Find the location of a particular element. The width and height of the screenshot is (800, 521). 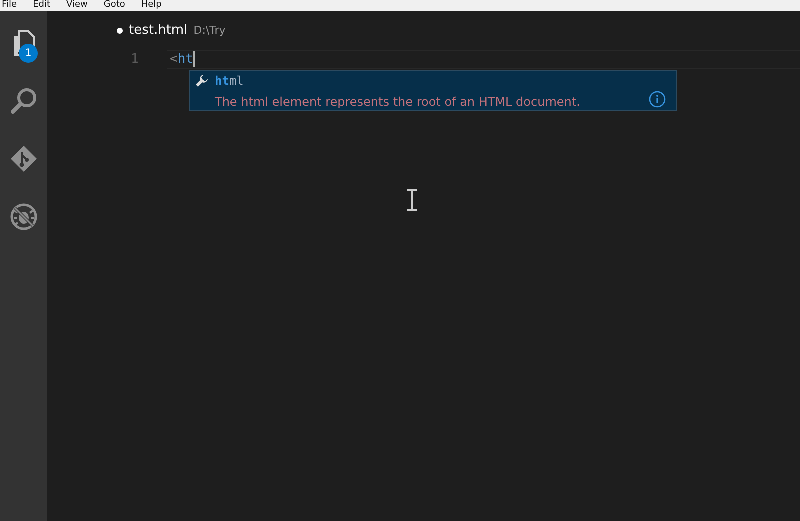

text-caret is located at coordinates (194, 59).